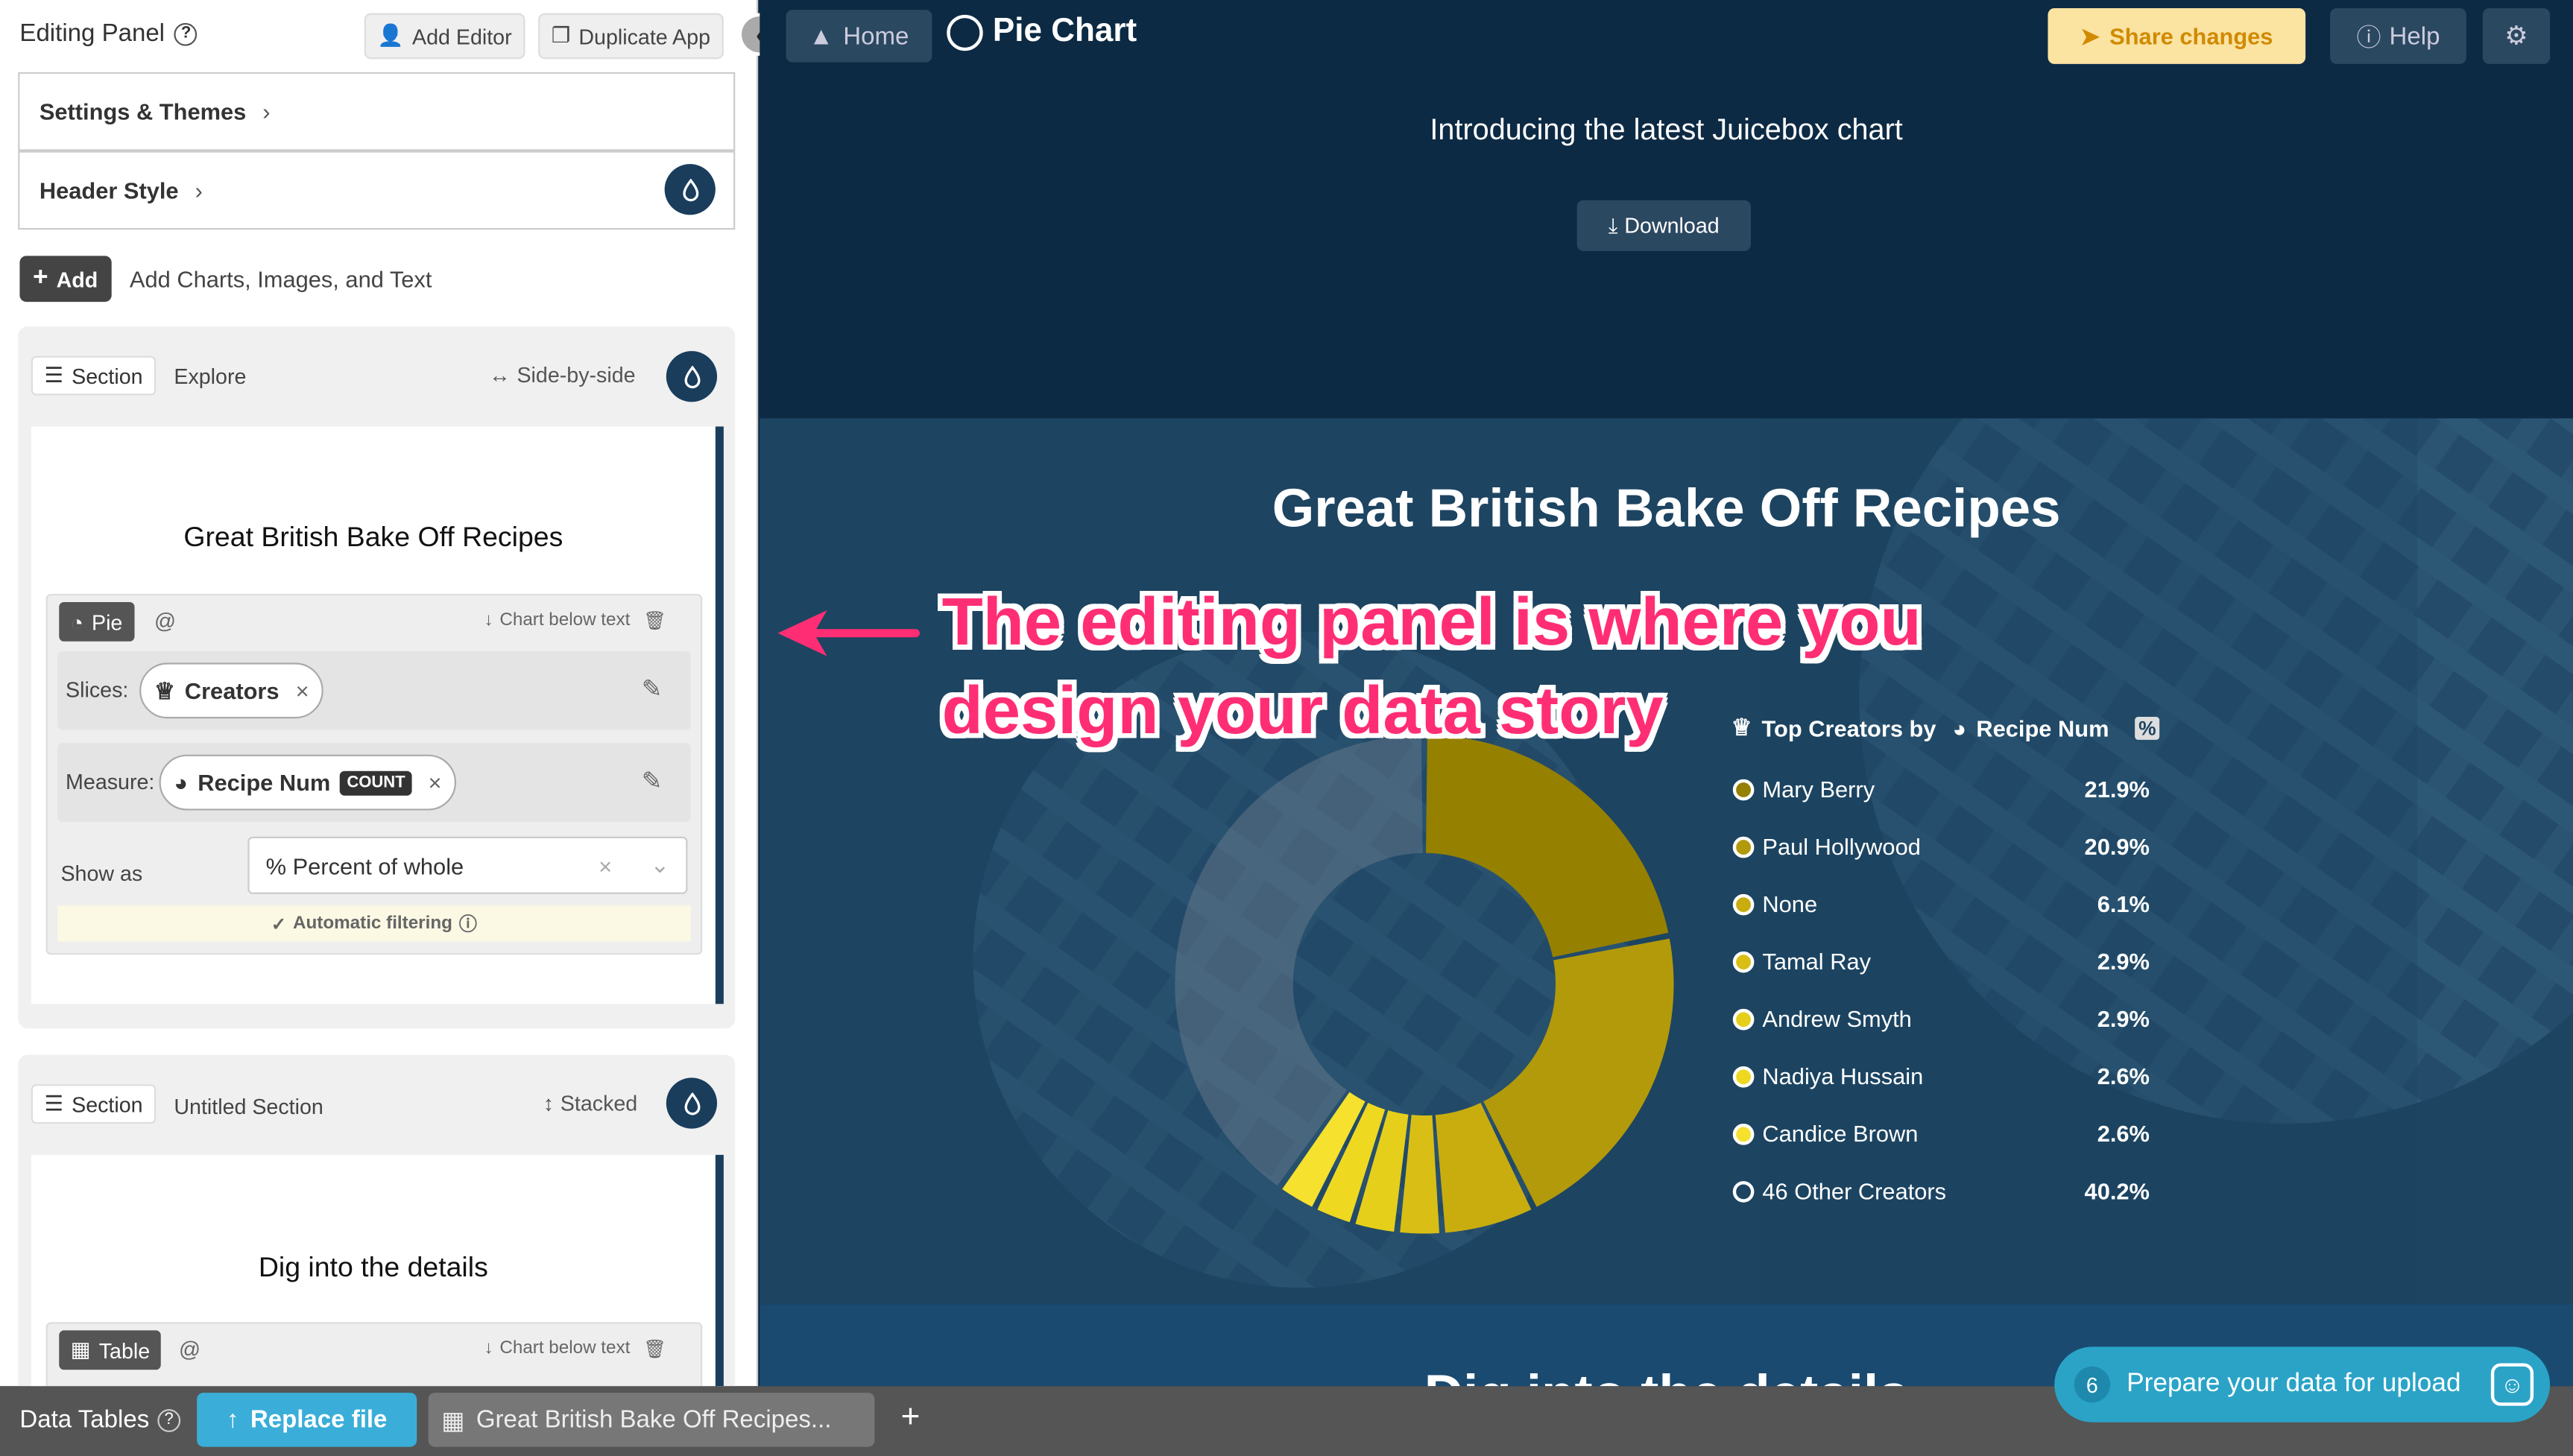  What do you see at coordinates (1664, 225) in the screenshot?
I see `download-button: ⤓ Download` at bounding box center [1664, 225].